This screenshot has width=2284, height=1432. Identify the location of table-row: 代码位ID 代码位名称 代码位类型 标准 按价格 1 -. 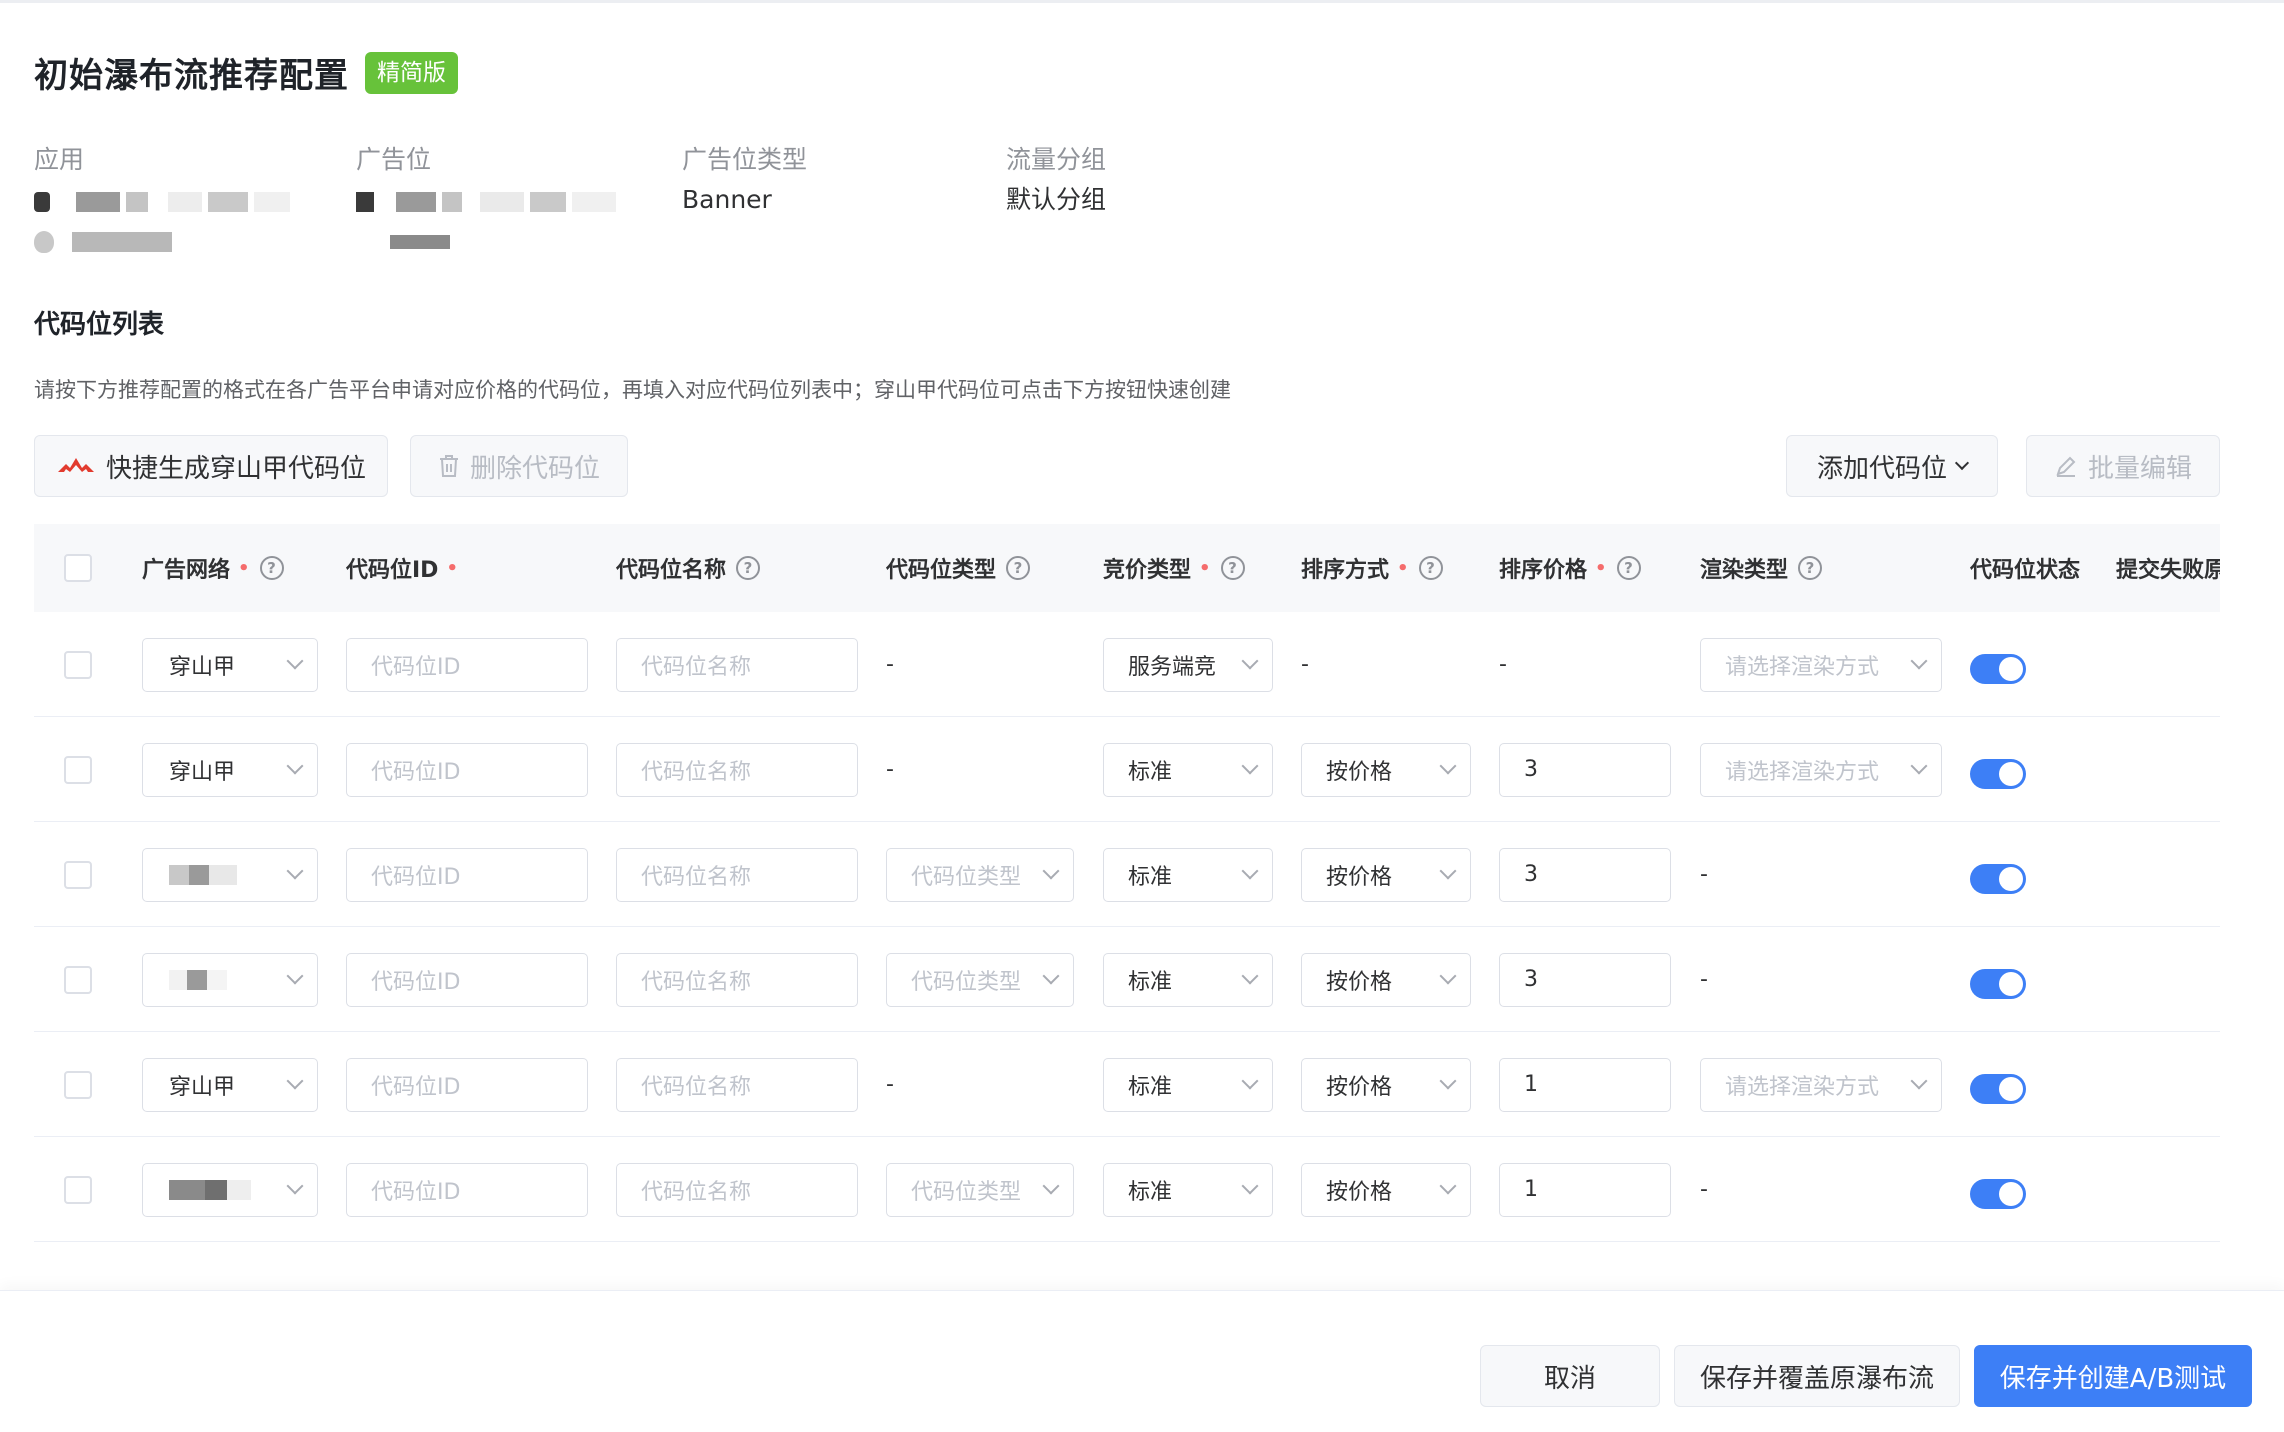
(1127, 1189).